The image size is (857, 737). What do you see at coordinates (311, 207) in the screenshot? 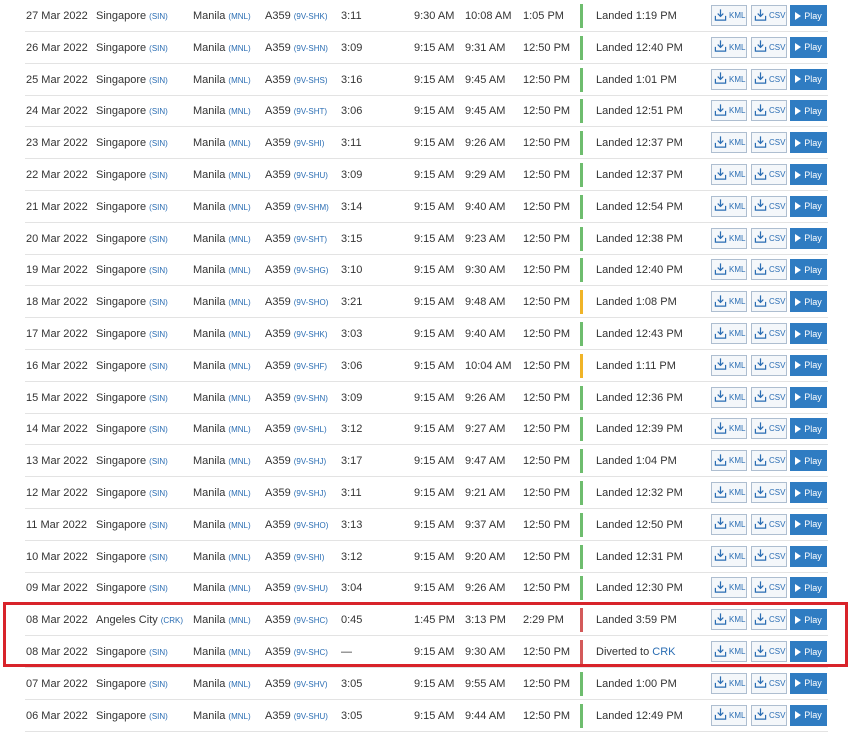
I see `registration-link: (9V-SHM)` at bounding box center [311, 207].